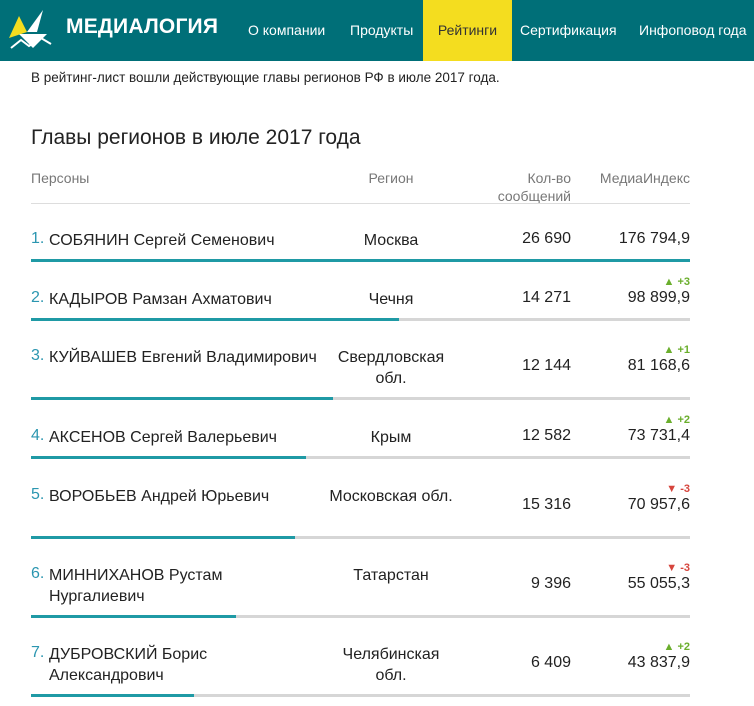 This screenshot has width=754, height=706. Describe the element at coordinates (550, 662) in the screenshot. I see `message-count: 6 409` at that location.